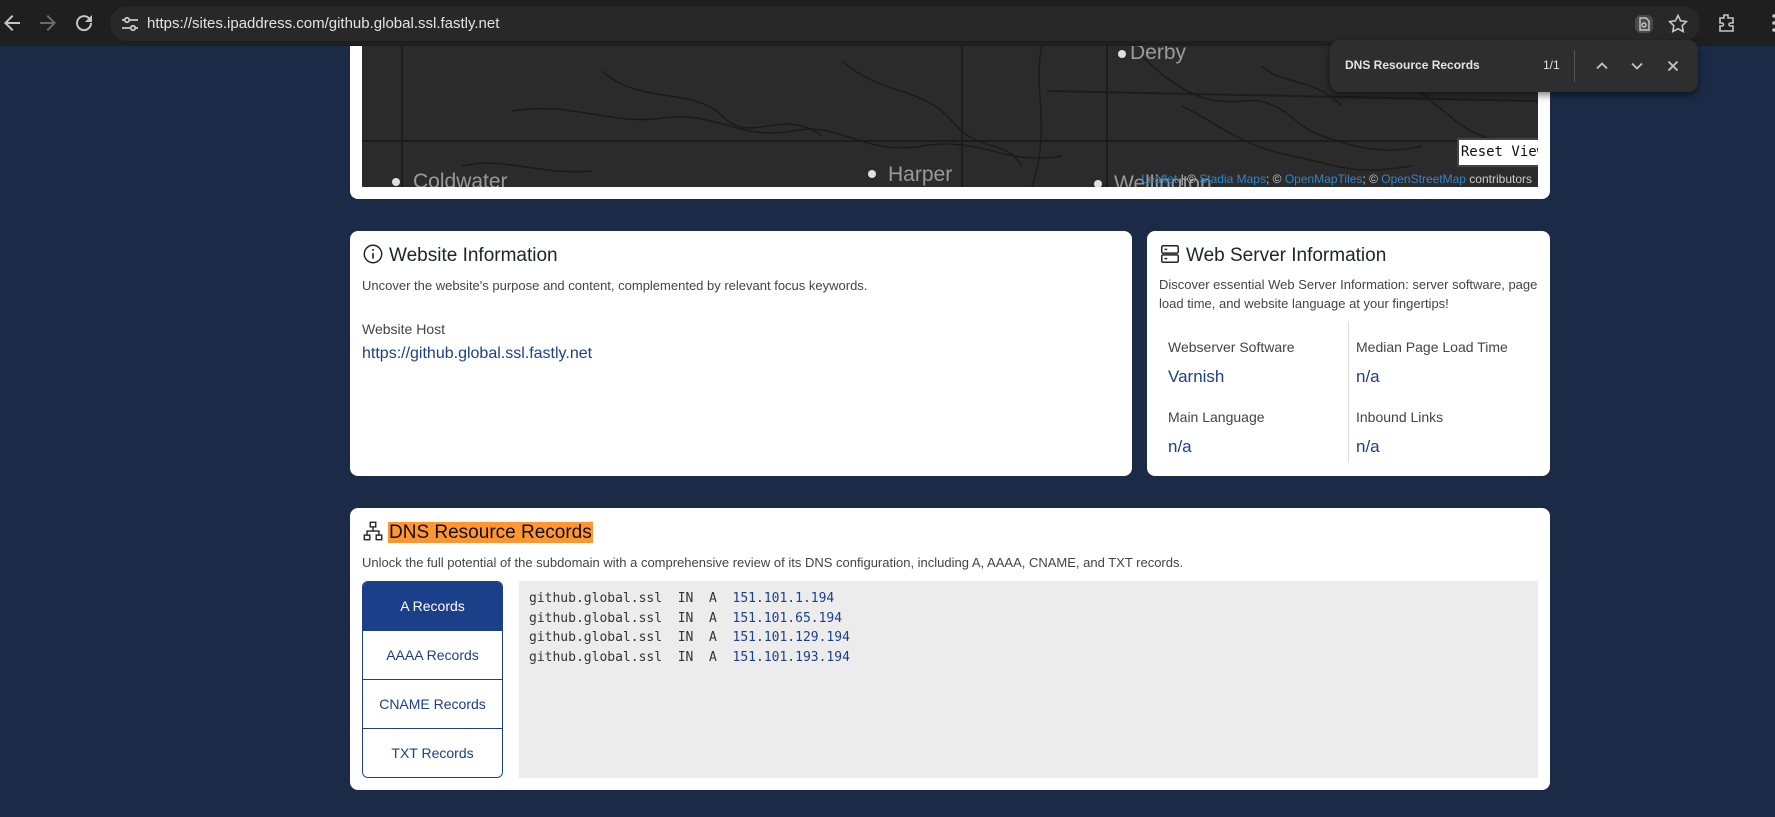 The image size is (1775, 817). Describe the element at coordinates (1158, 55) in the screenshot. I see `map-label-derby: Derby` at that location.